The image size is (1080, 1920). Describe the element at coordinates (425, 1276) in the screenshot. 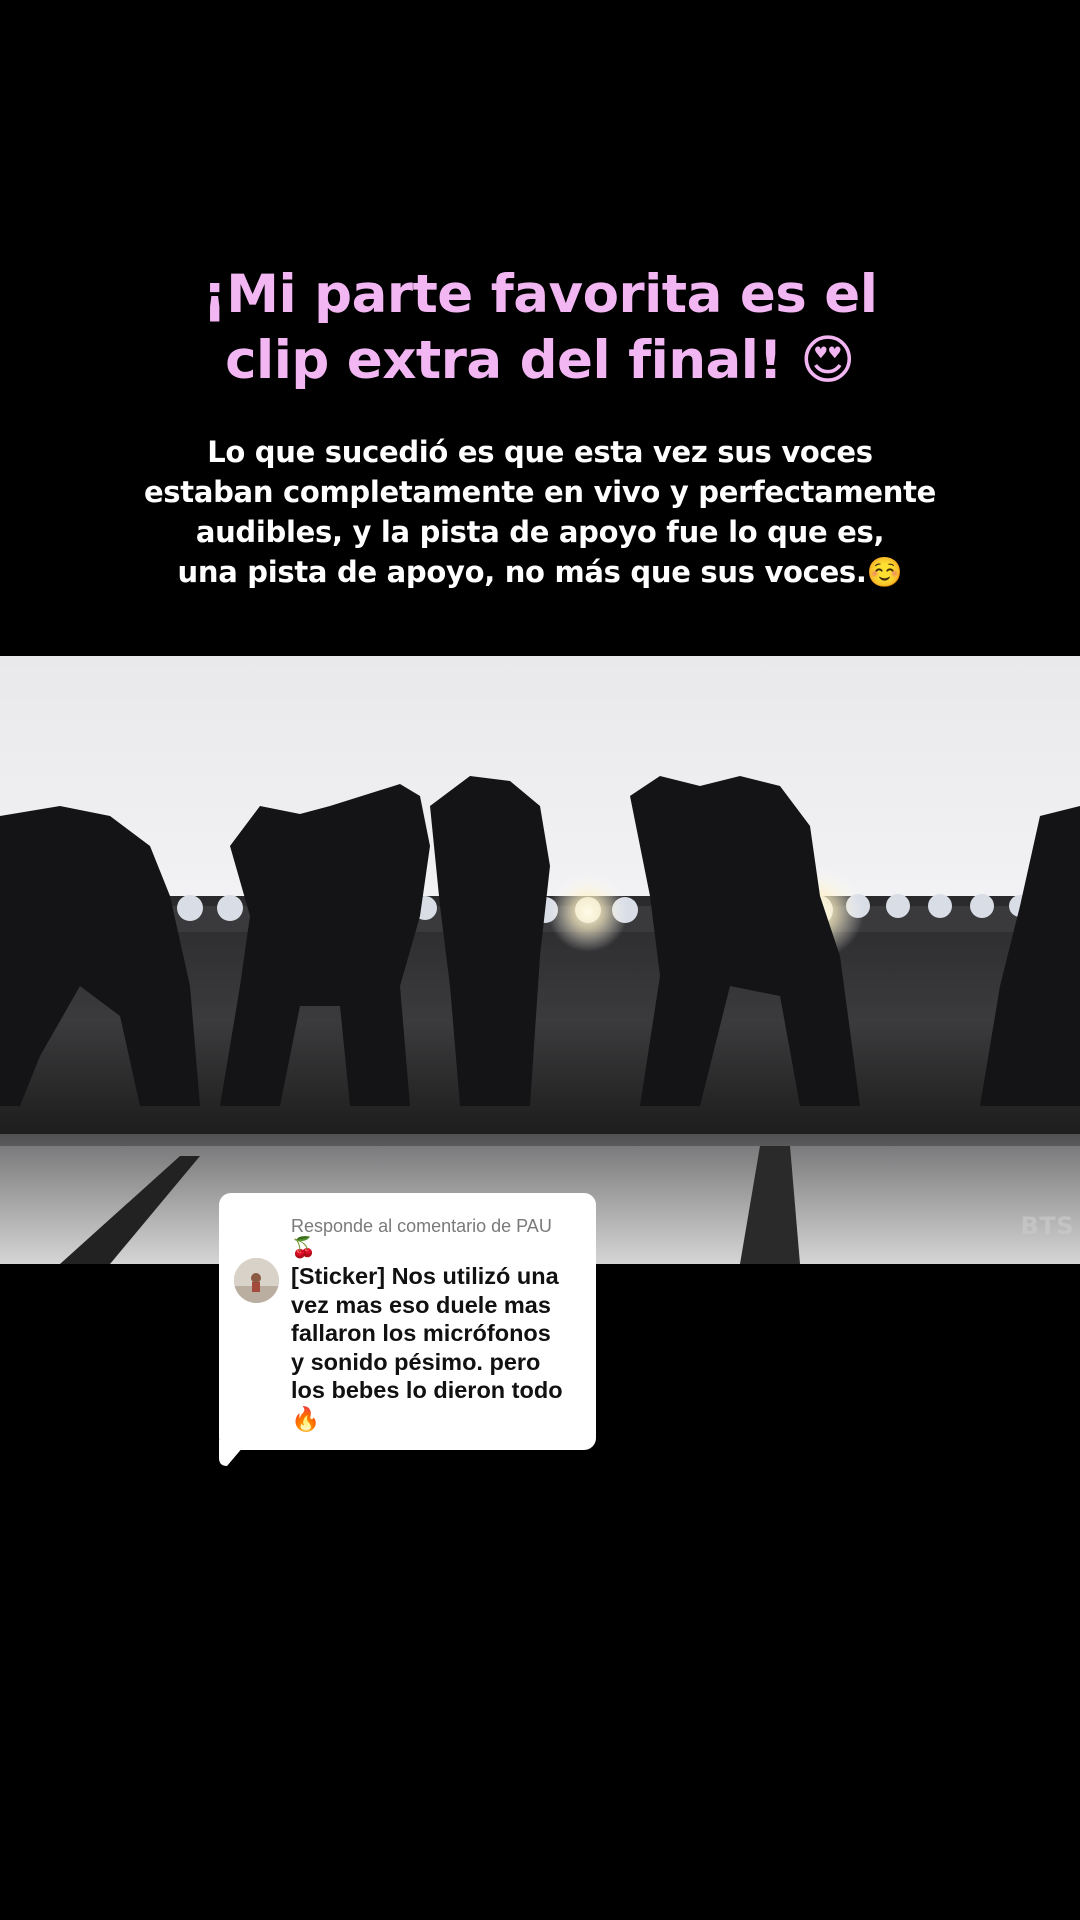

I see `reply-line-1: [Sticker] Nos utilizó una` at that location.